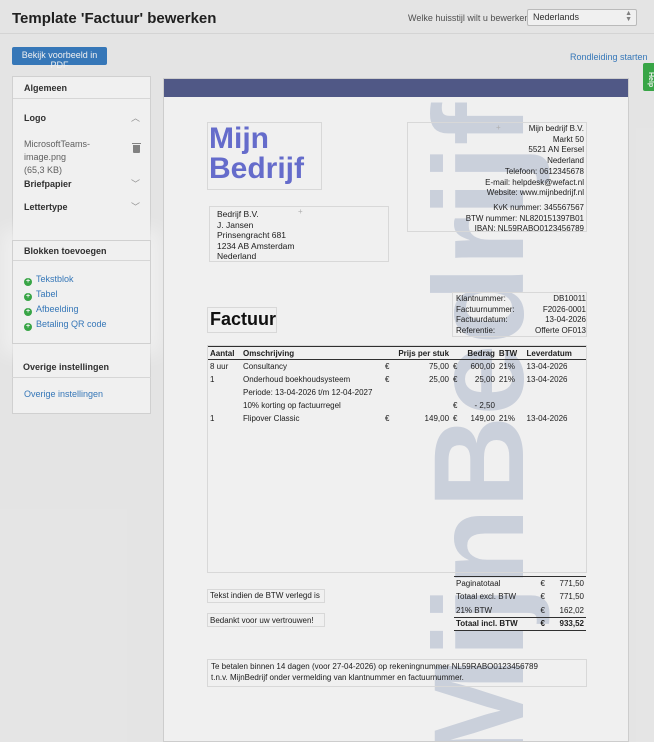 Image resolution: width=654 pixels, height=742 pixels. What do you see at coordinates (243, 319) in the screenshot?
I see `invoice-title: Factuur` at bounding box center [243, 319].